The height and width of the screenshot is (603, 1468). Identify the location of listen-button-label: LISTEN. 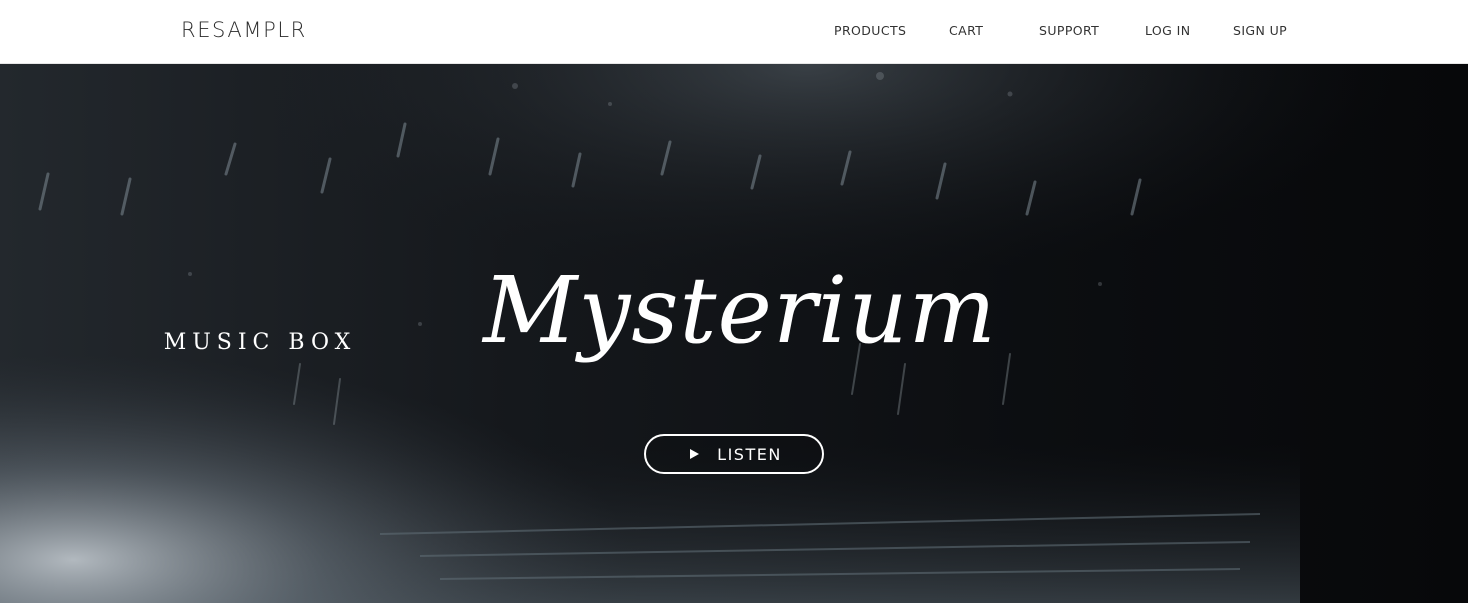
(749, 454).